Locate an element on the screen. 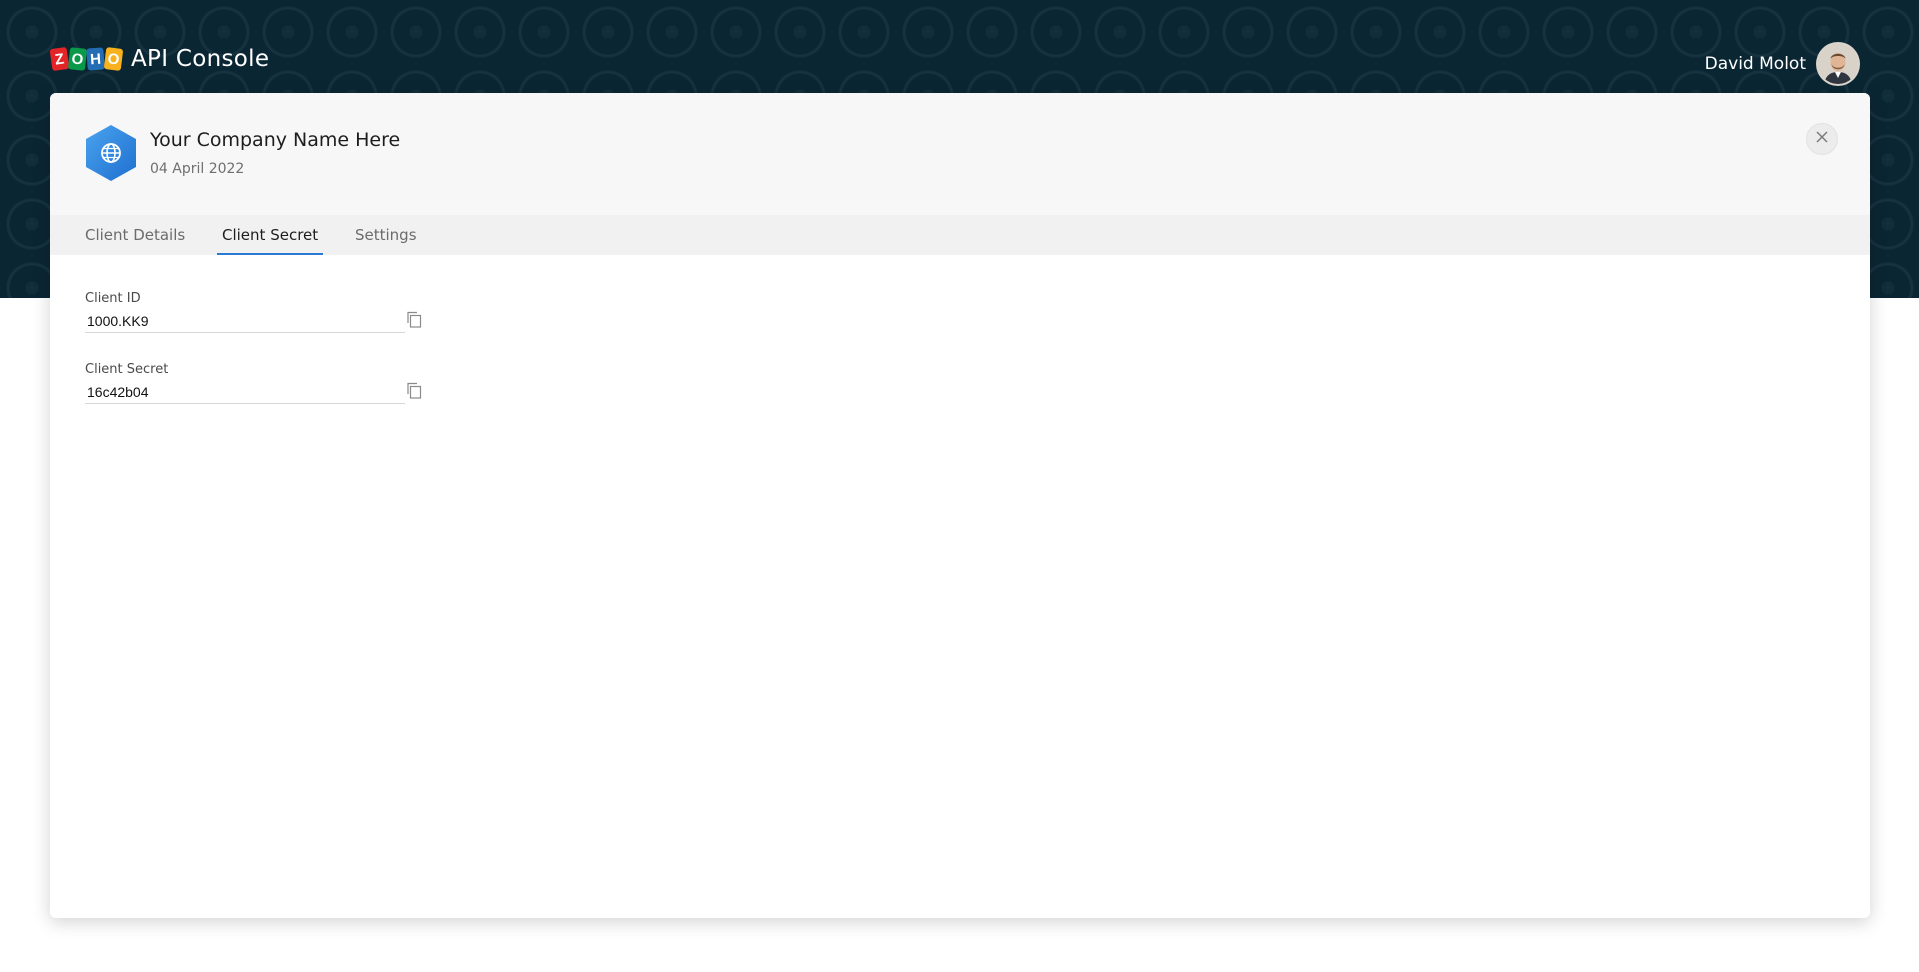  close-icon is located at coordinates (1822, 139).